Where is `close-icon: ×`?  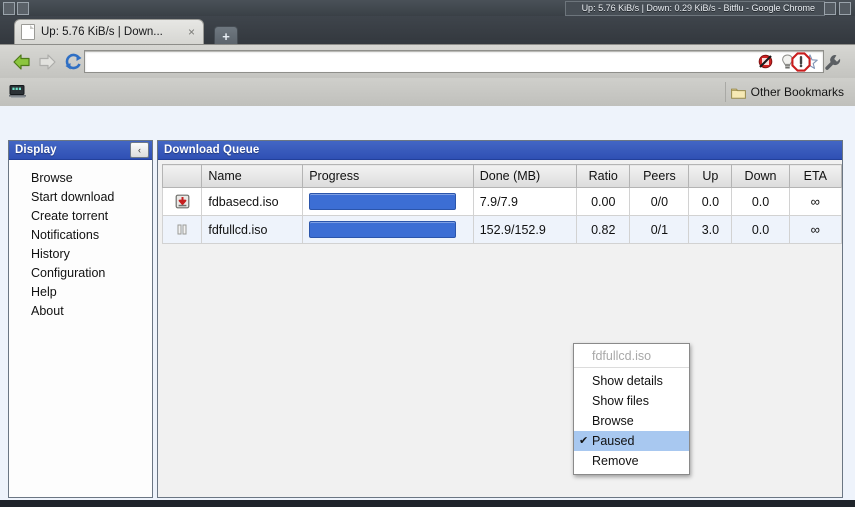 close-icon: × is located at coordinates (191, 32).